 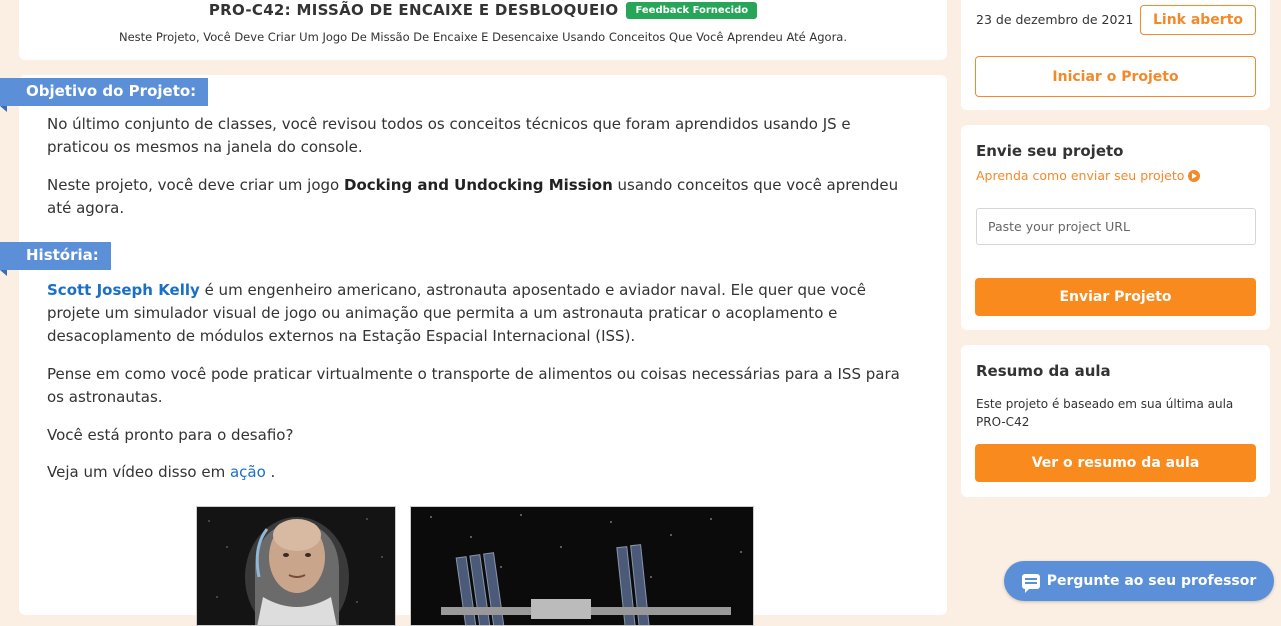 What do you see at coordinates (296, 566) in the screenshot?
I see `astronaut-image` at bounding box center [296, 566].